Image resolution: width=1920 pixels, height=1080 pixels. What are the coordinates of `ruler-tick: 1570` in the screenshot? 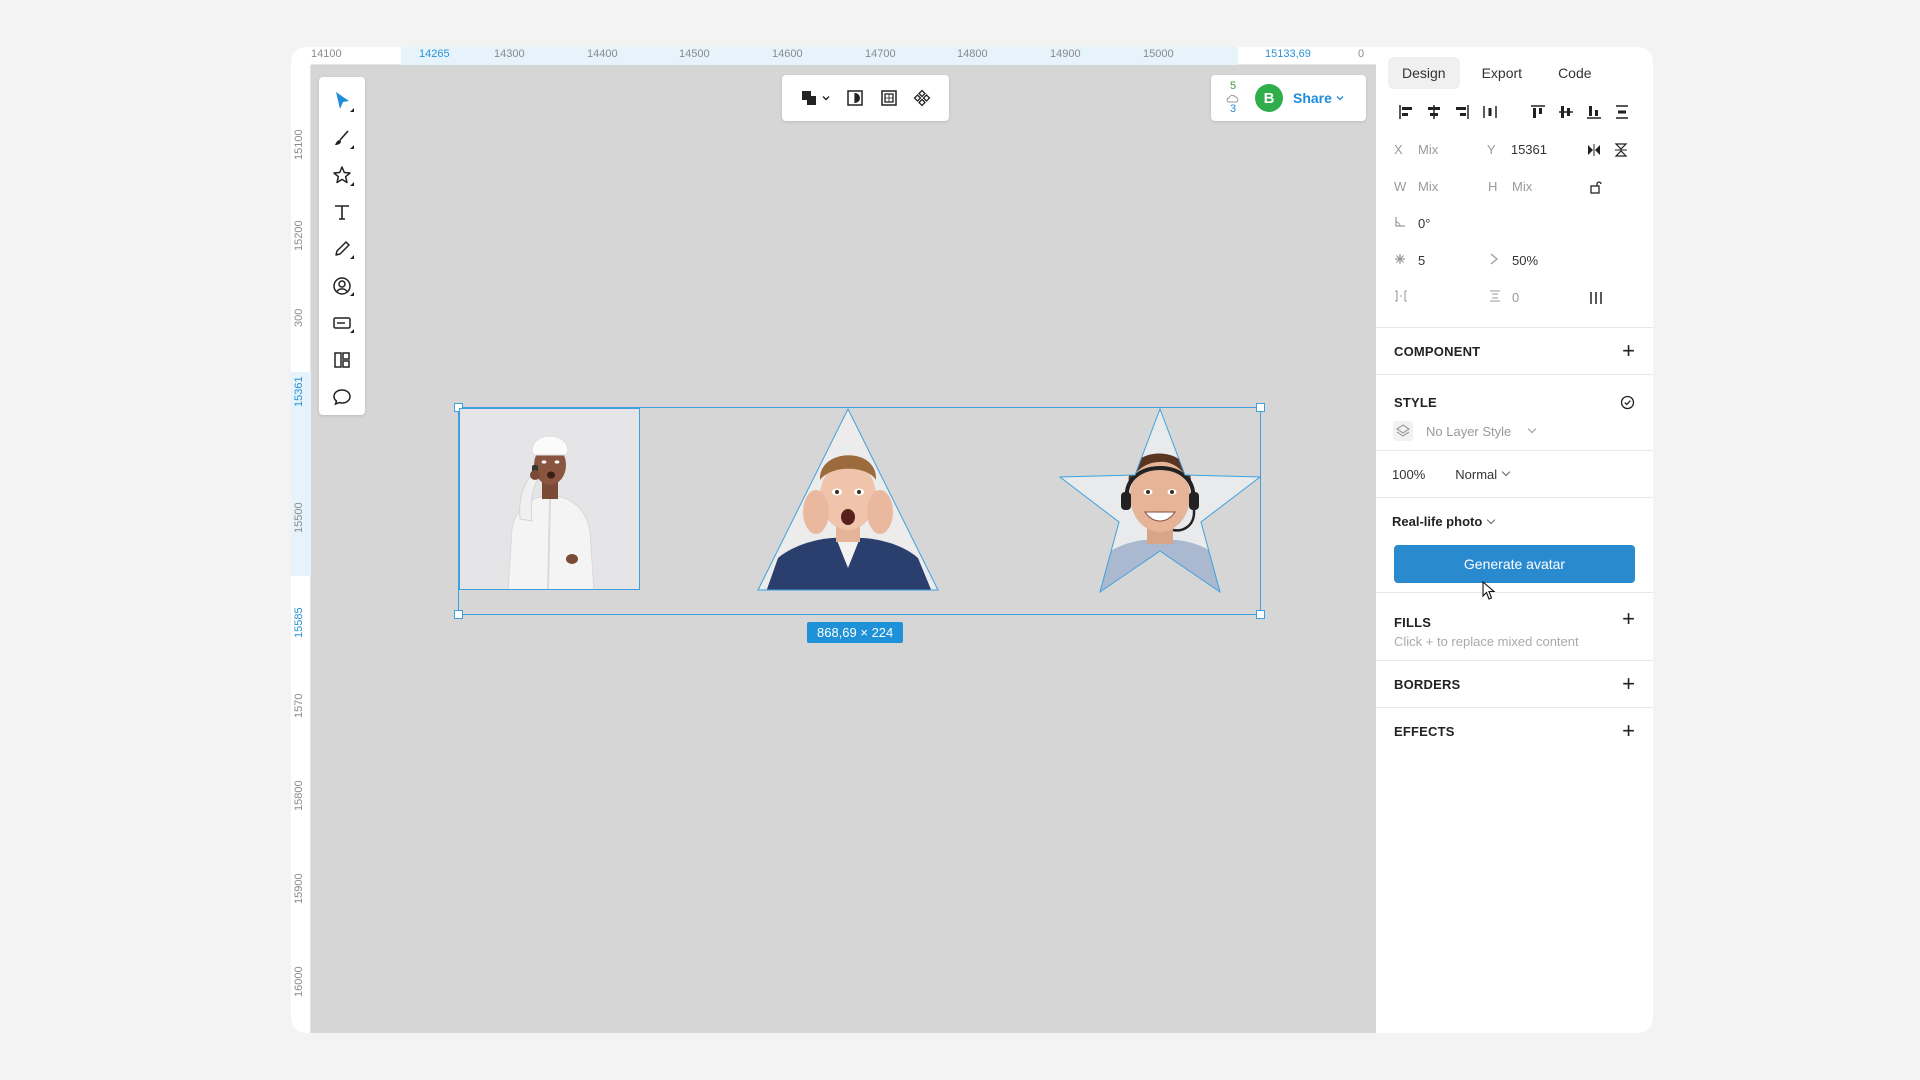 It's located at (299, 705).